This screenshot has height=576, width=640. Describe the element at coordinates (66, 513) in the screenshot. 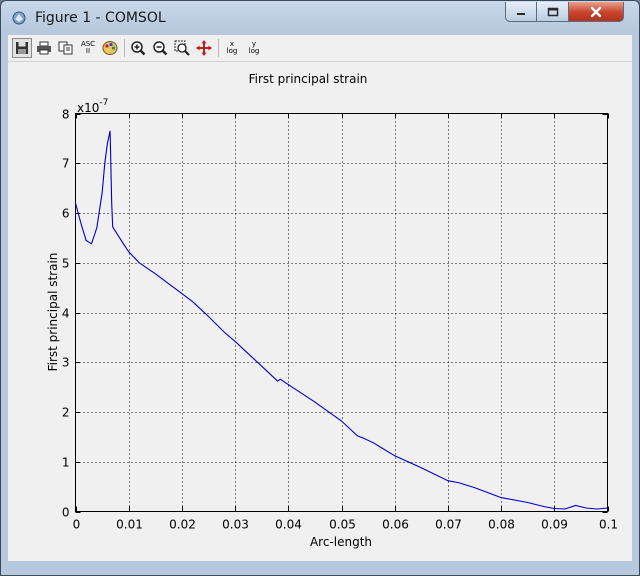

I see `y-tick-label: 0` at that location.